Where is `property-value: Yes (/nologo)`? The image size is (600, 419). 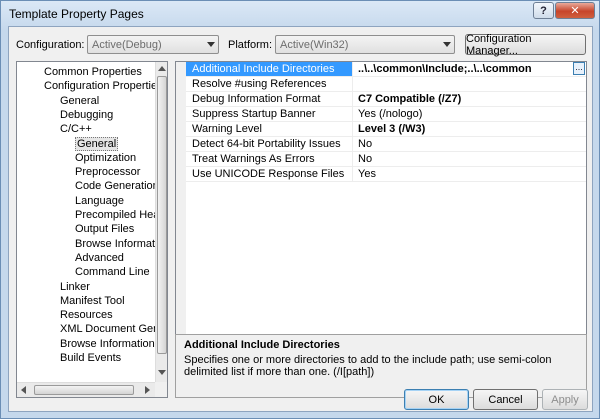
property-value: Yes (/nologo) is located at coordinates (470, 114).